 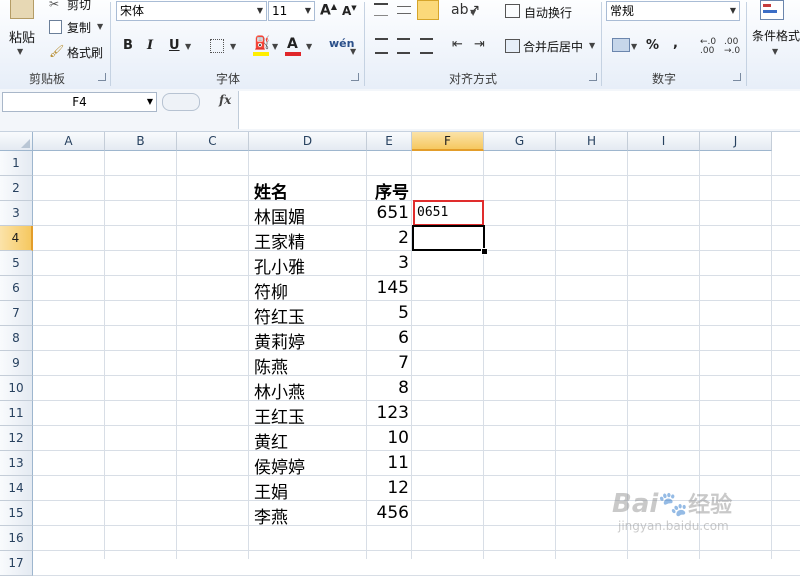 What do you see at coordinates (353, 51) in the screenshot?
I see `phonetic-dropdown-icon: ▼` at bounding box center [353, 51].